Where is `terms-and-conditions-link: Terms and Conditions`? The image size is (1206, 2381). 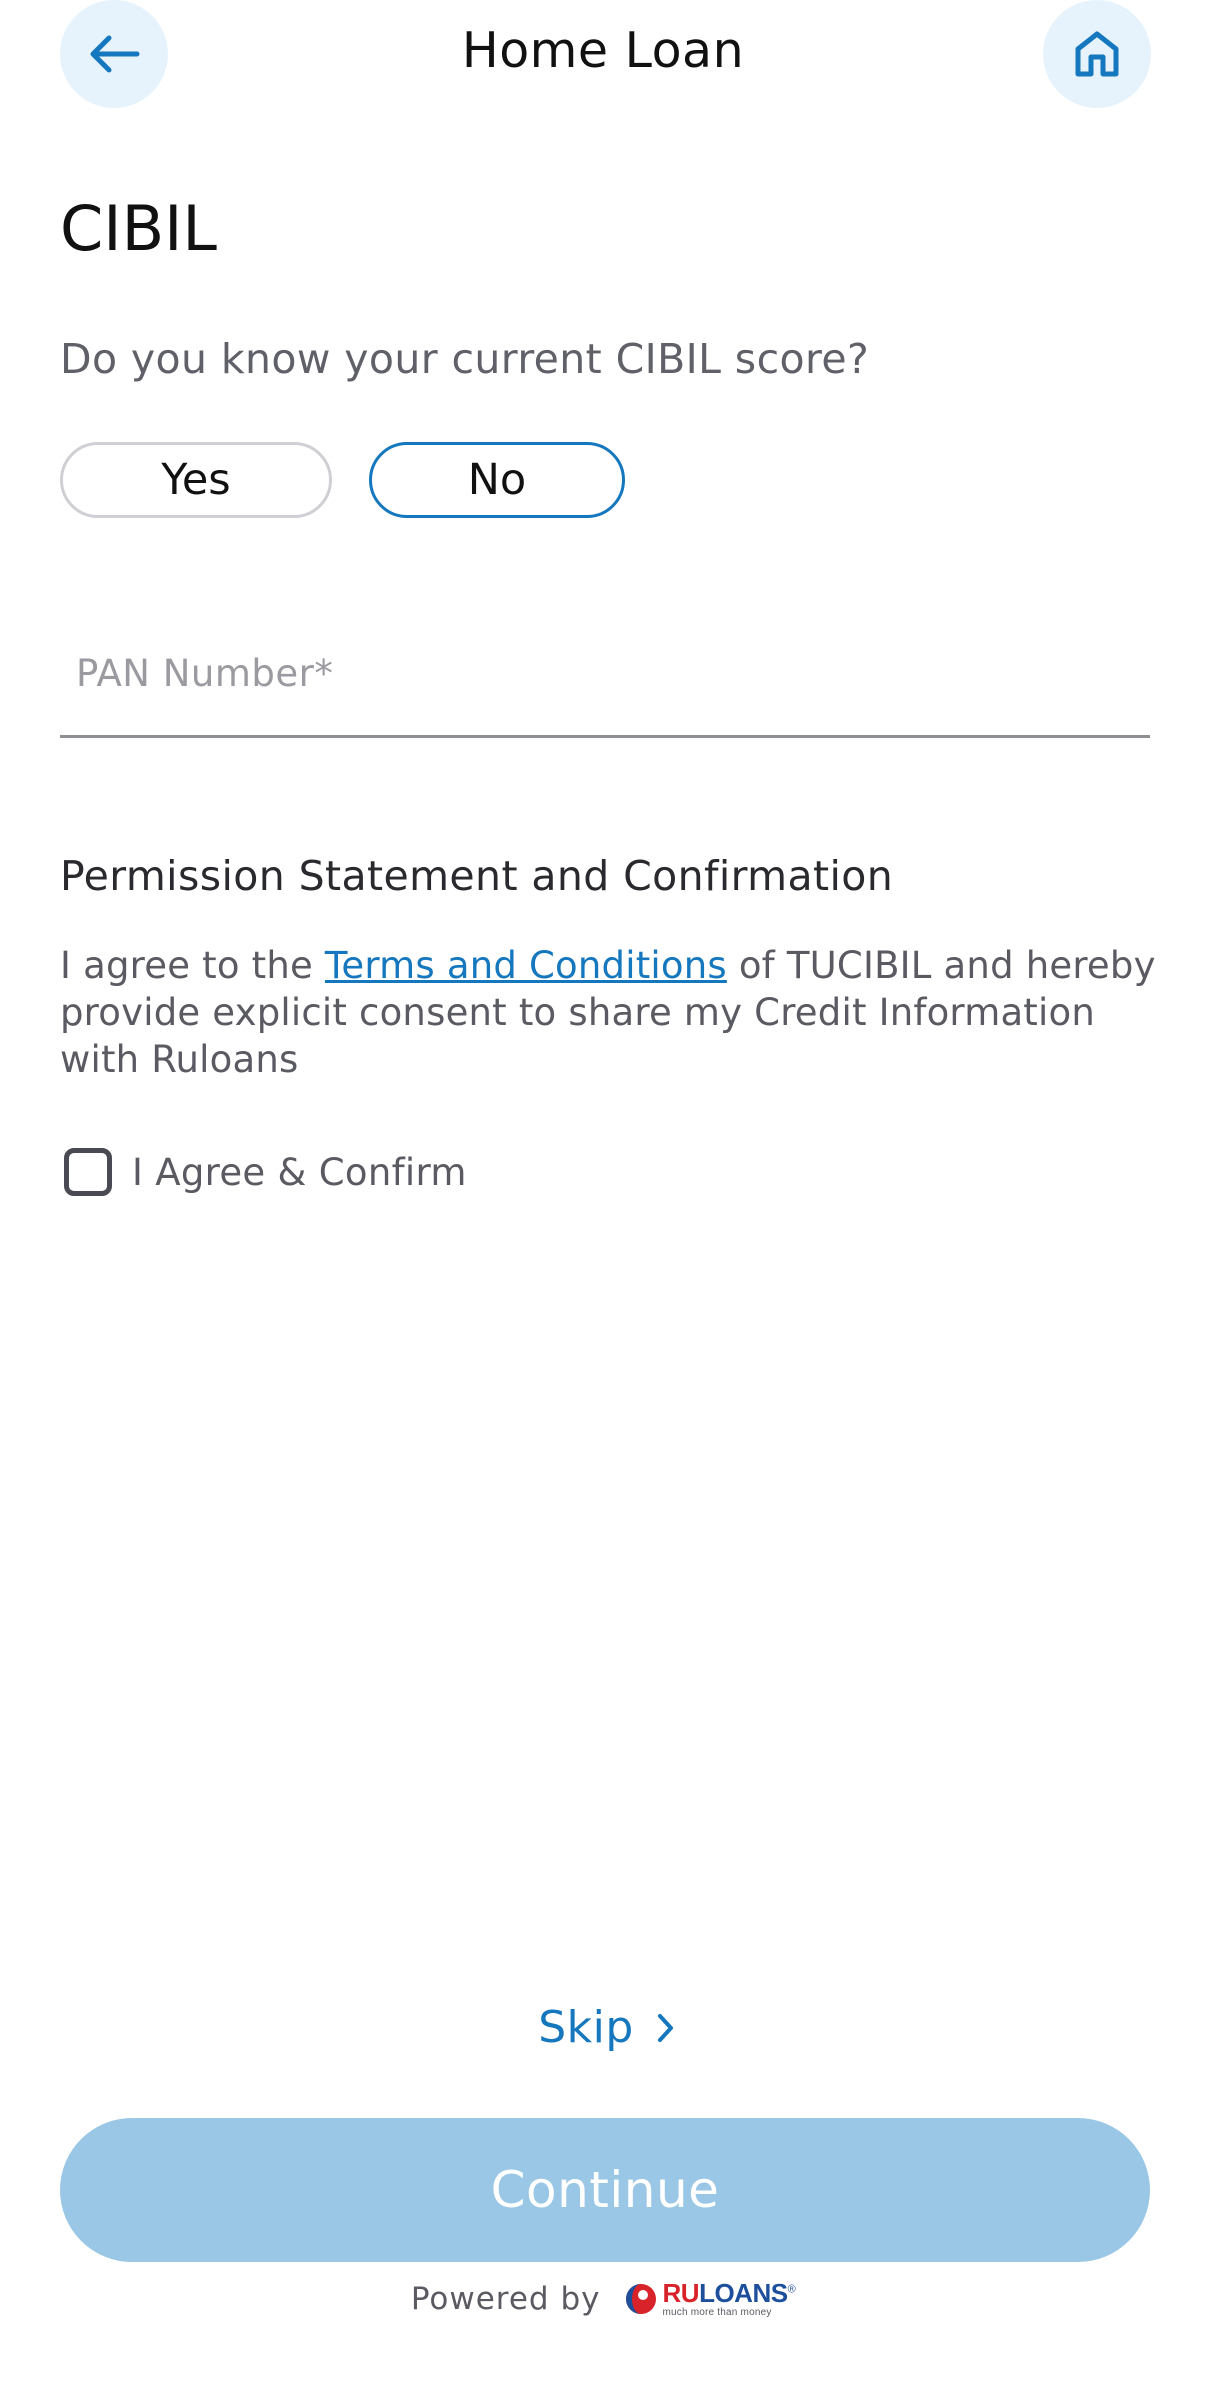 terms-and-conditions-link: Terms and Conditions is located at coordinates (526, 965).